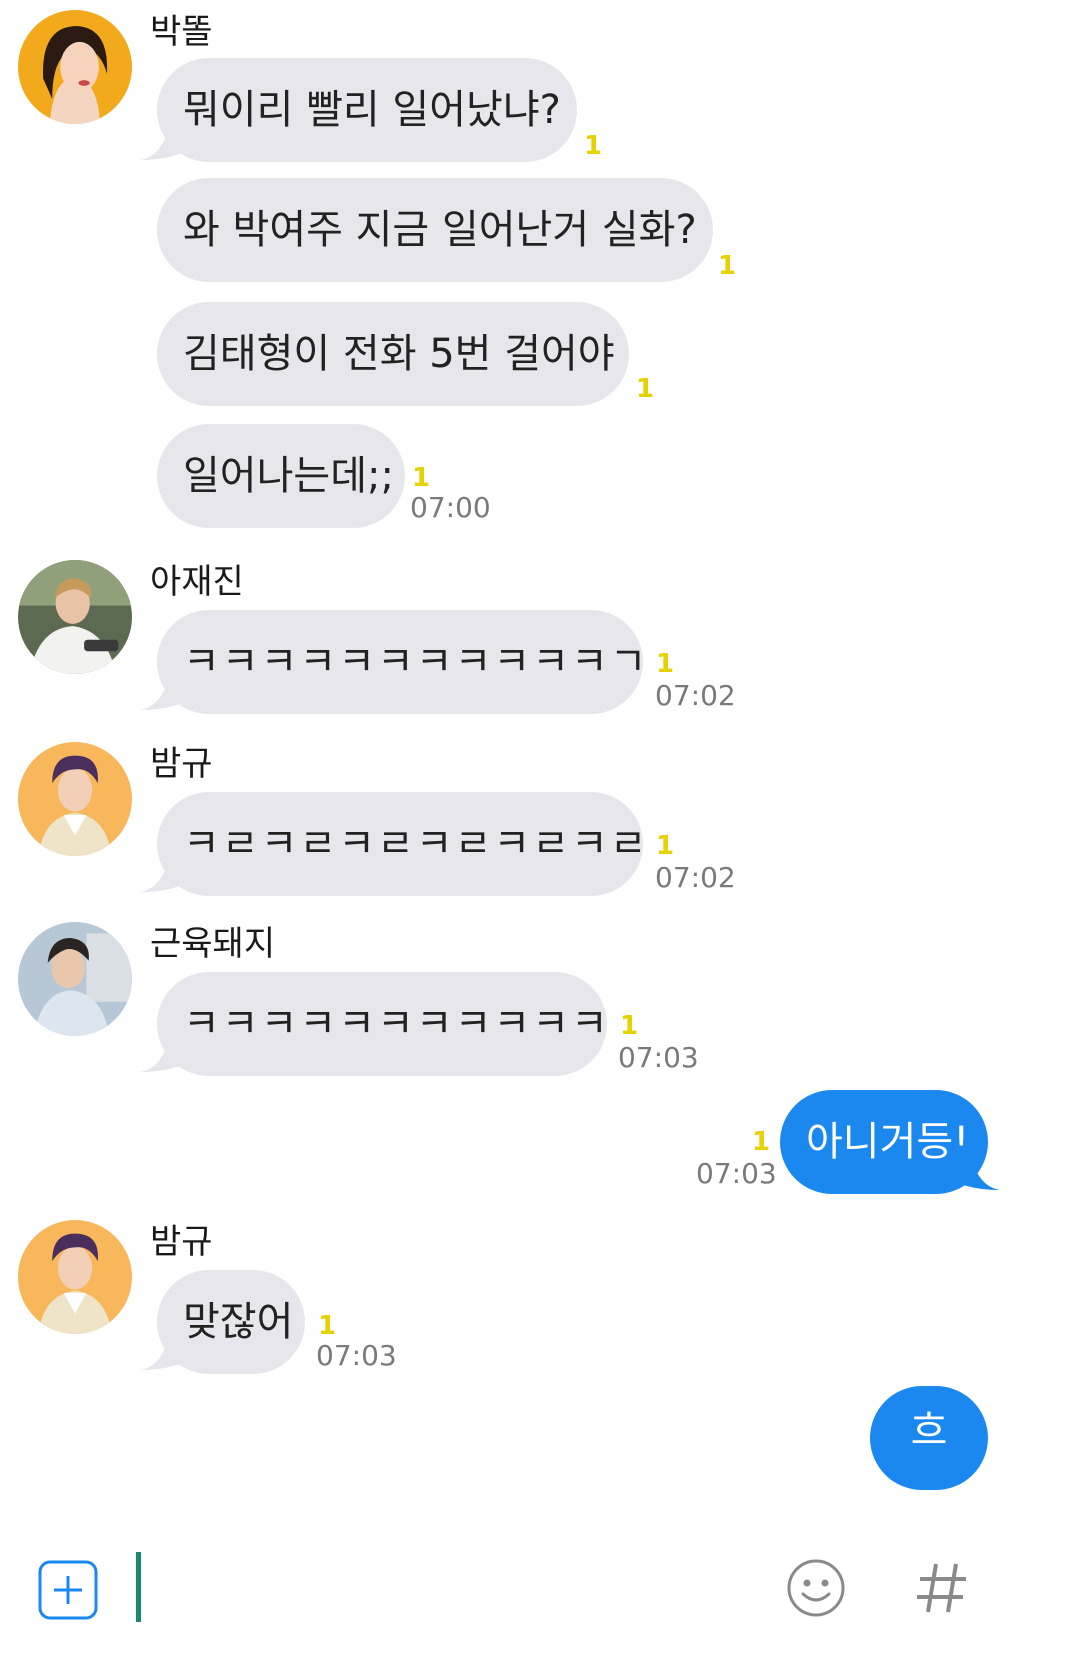 The width and height of the screenshot is (1080, 1665). I want to click on message-bubble: 김태형이 전화 5번 걸어야, so click(393, 354).